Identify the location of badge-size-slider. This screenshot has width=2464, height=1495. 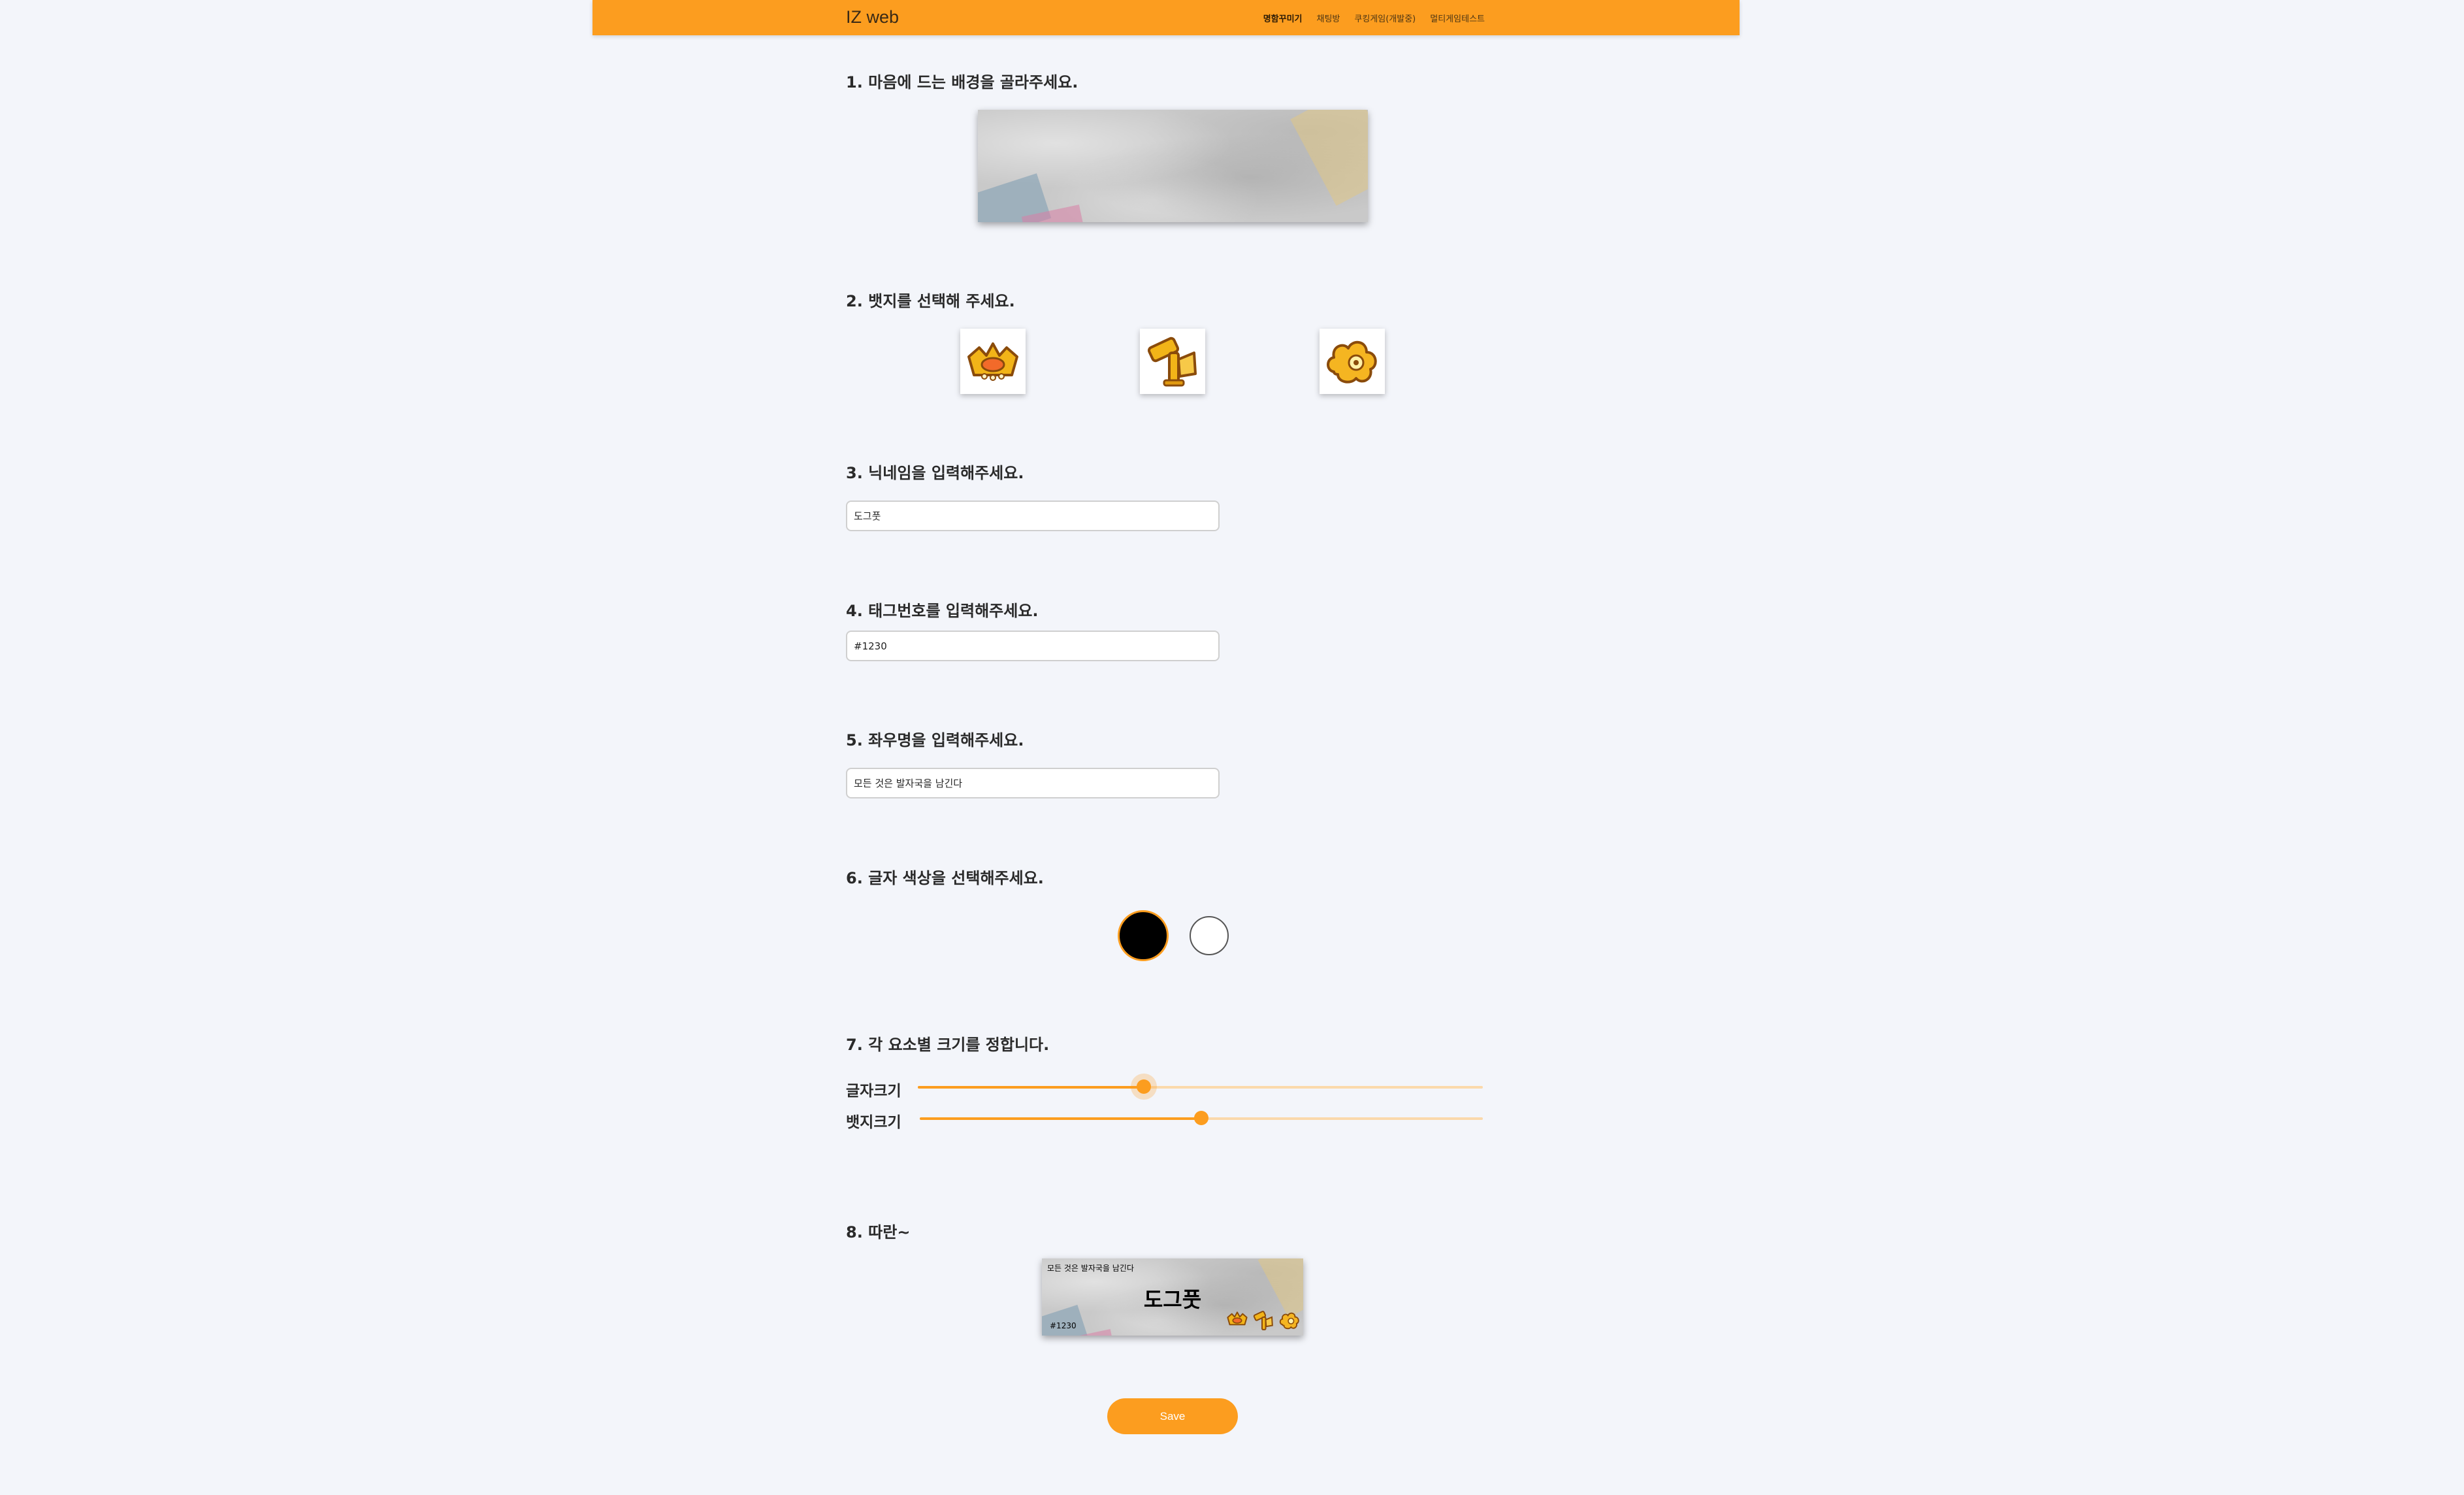
(1201, 1118).